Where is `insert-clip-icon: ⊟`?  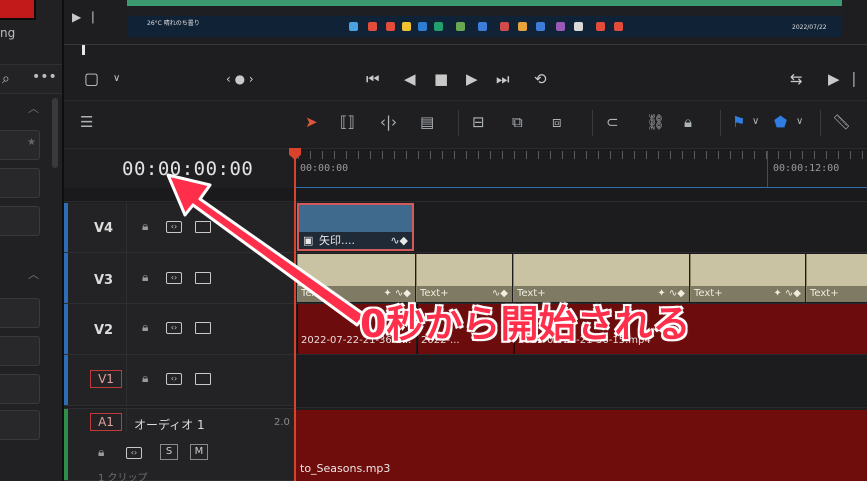 insert-clip-icon: ⊟ is located at coordinates (478, 122).